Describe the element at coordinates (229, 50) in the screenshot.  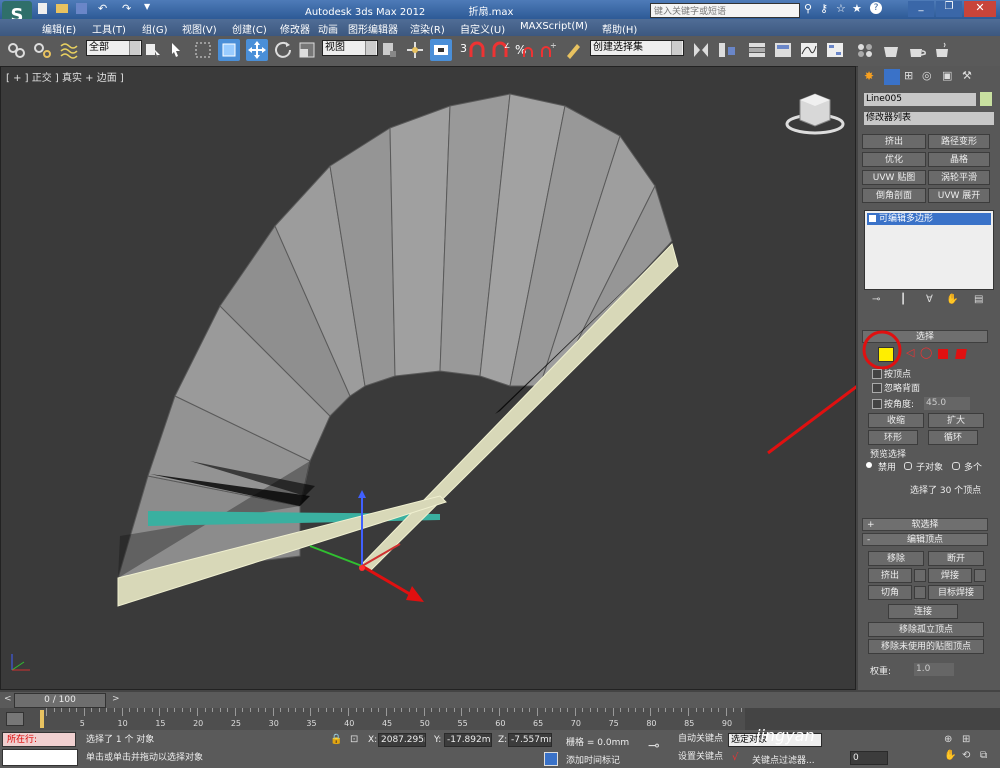
I see `window-crossing-icon` at that location.